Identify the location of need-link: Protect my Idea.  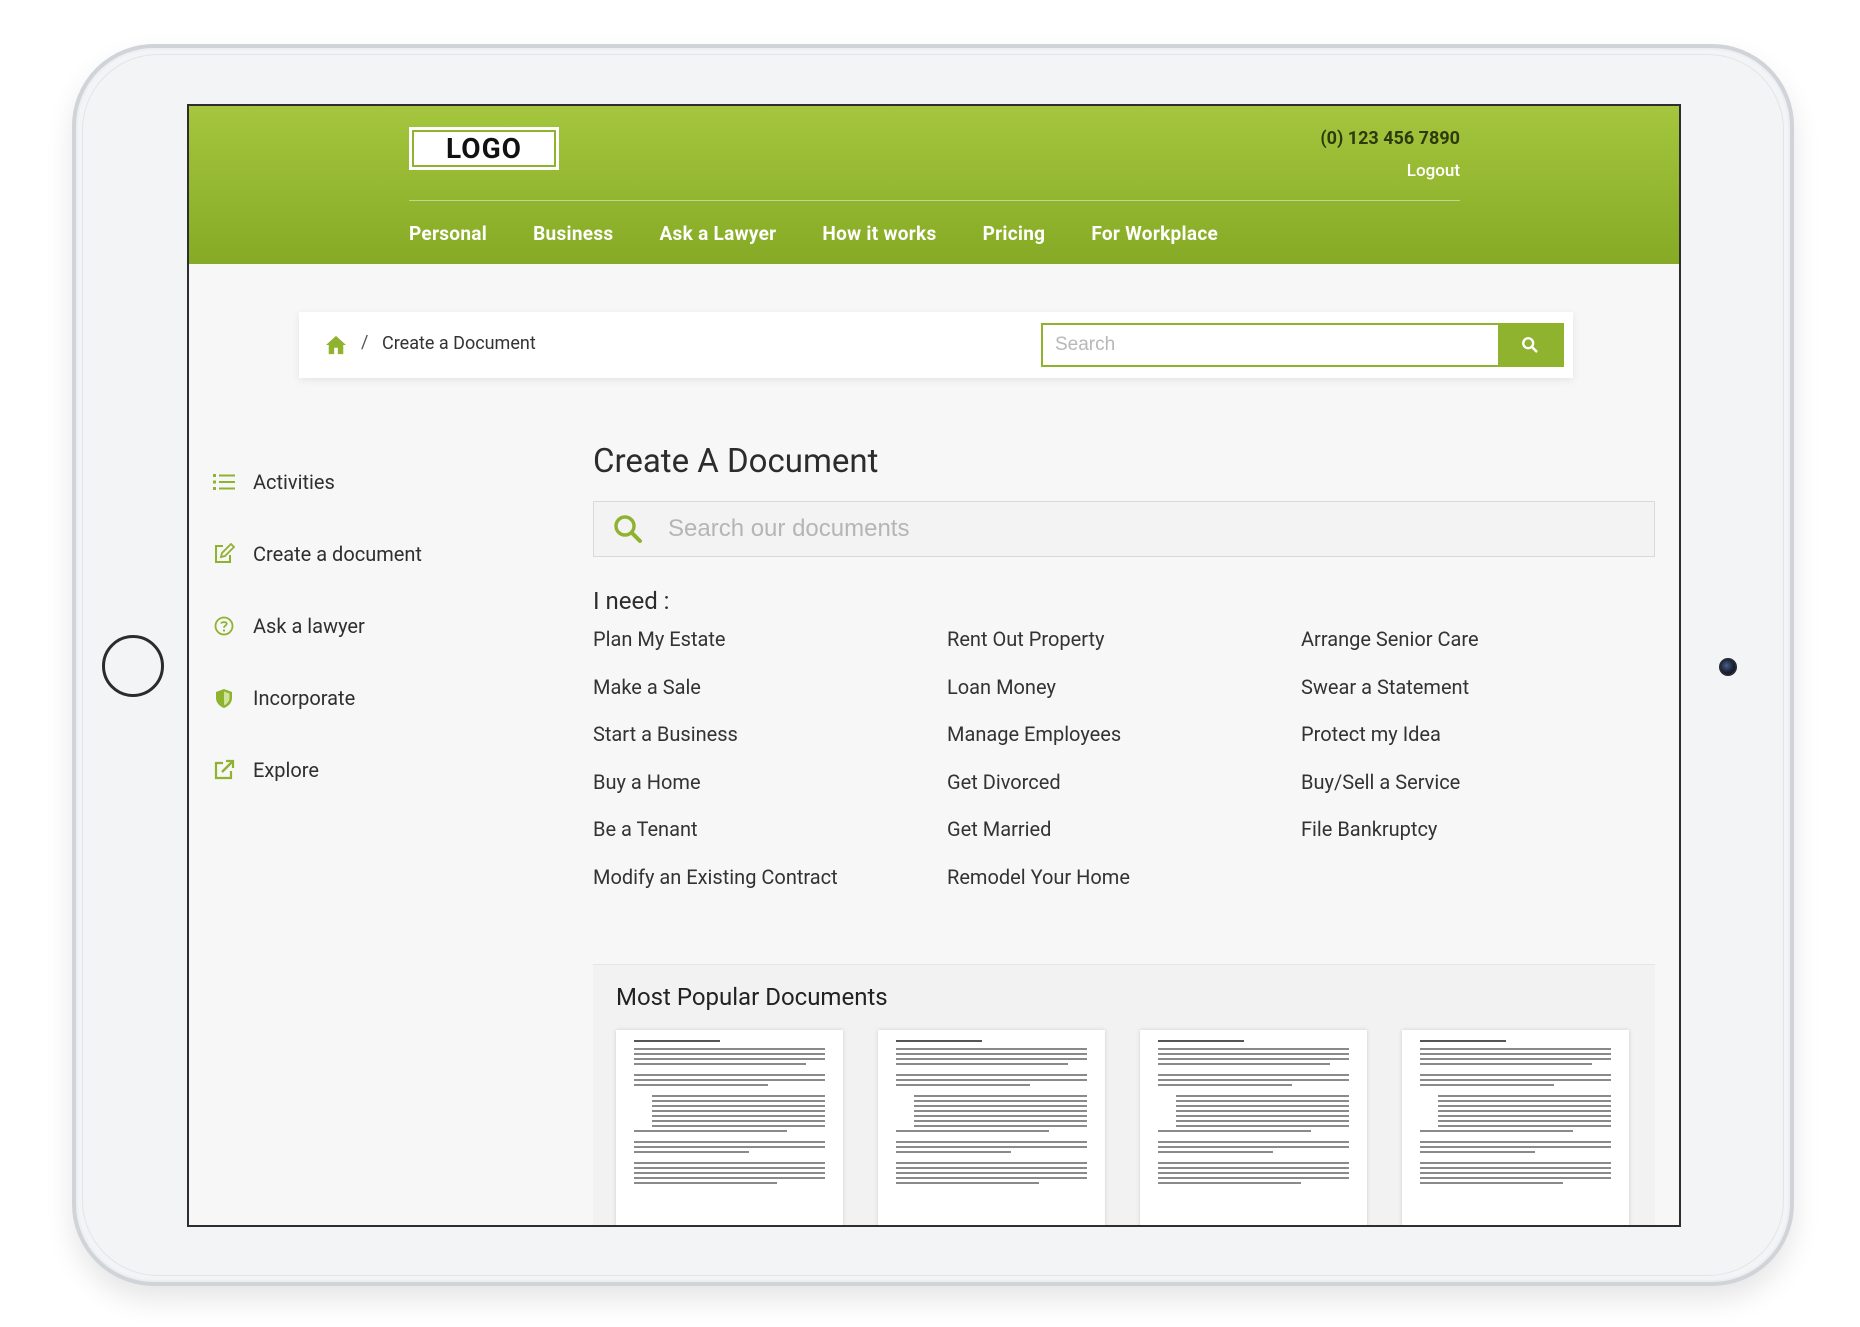
(1478, 746).